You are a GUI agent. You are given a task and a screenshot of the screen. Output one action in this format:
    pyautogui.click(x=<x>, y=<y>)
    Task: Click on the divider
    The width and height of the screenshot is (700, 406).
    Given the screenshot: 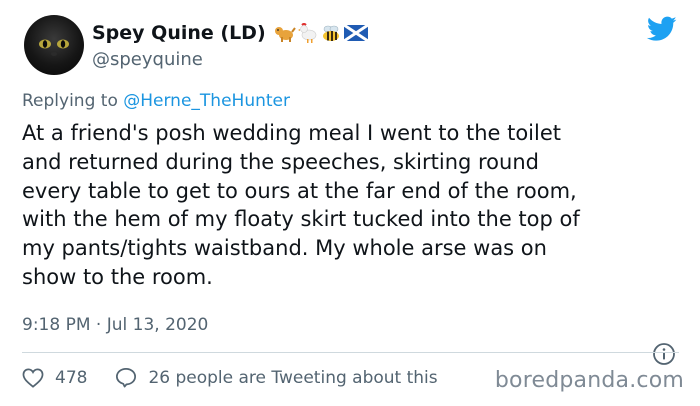 What is the action you would take?
    pyautogui.click(x=350, y=352)
    